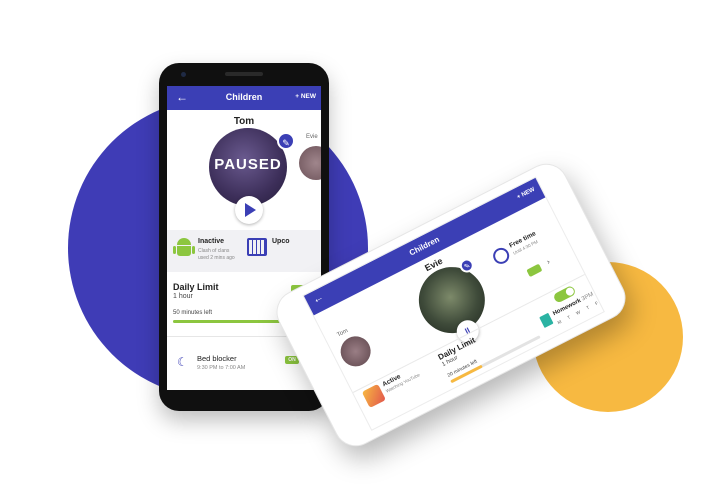 The height and width of the screenshot is (500, 726). I want to click on speaker, so click(244, 74).